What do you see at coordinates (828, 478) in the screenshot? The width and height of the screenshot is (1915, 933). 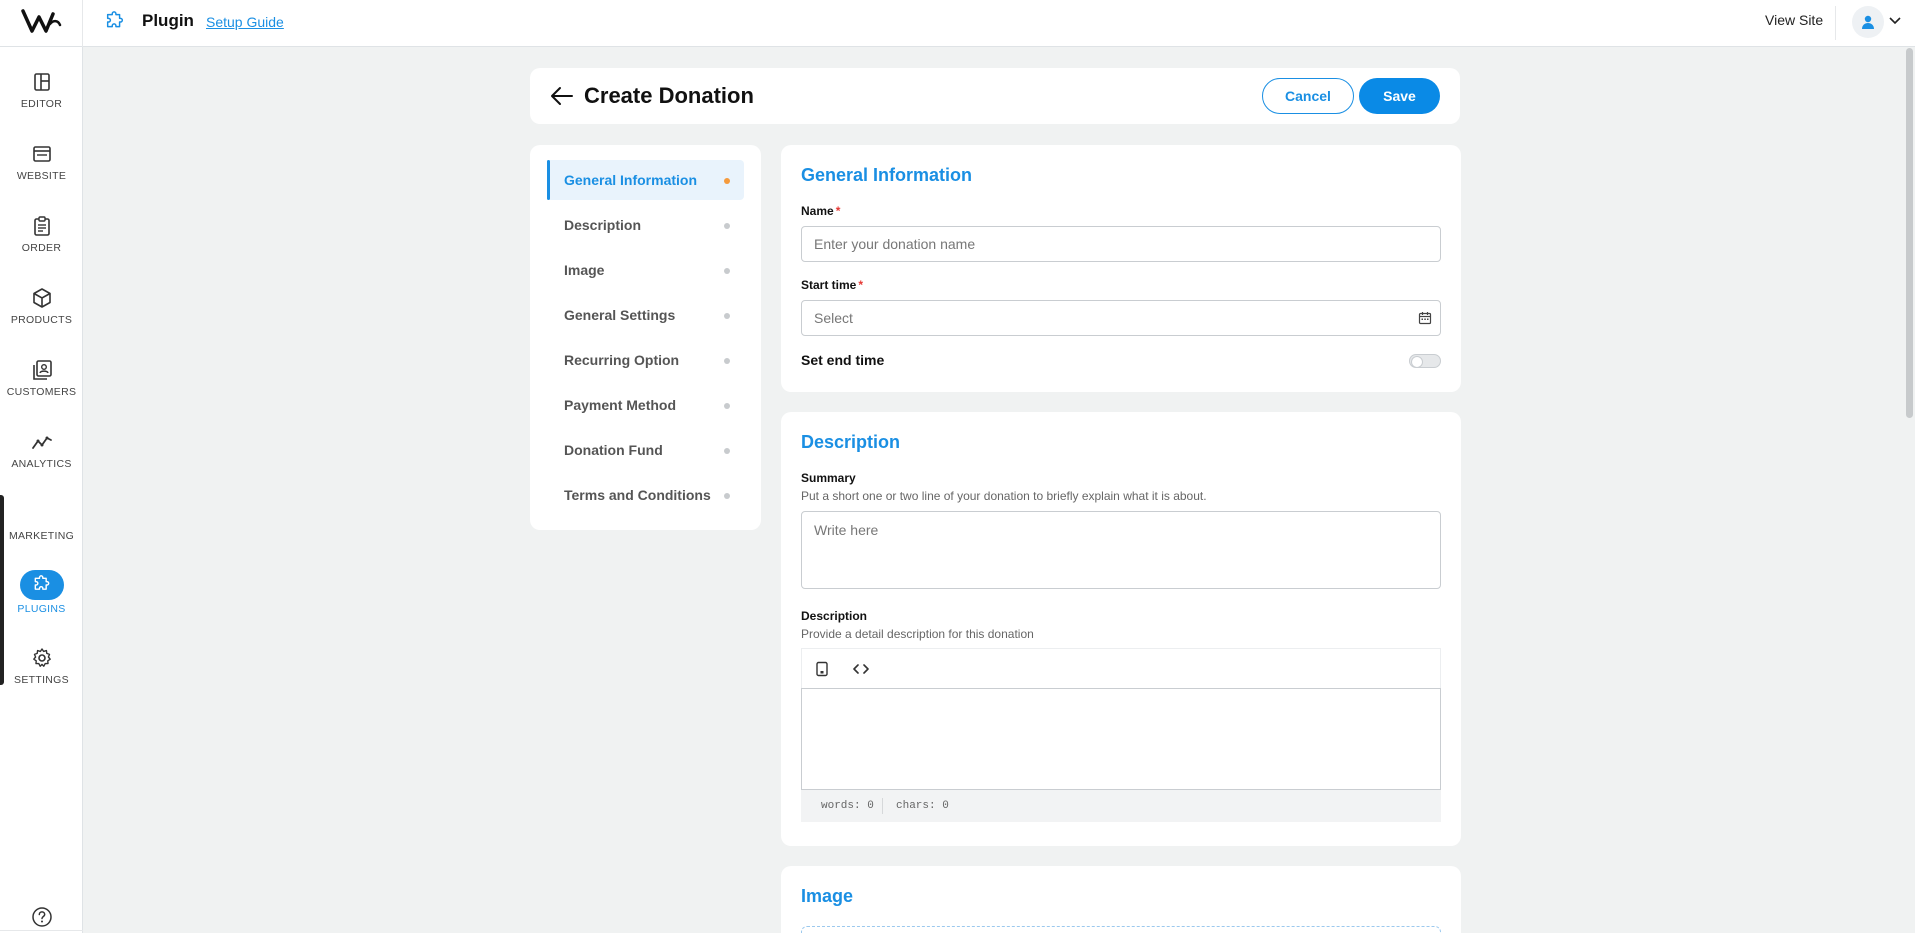 I see `summary-label: Summary` at bounding box center [828, 478].